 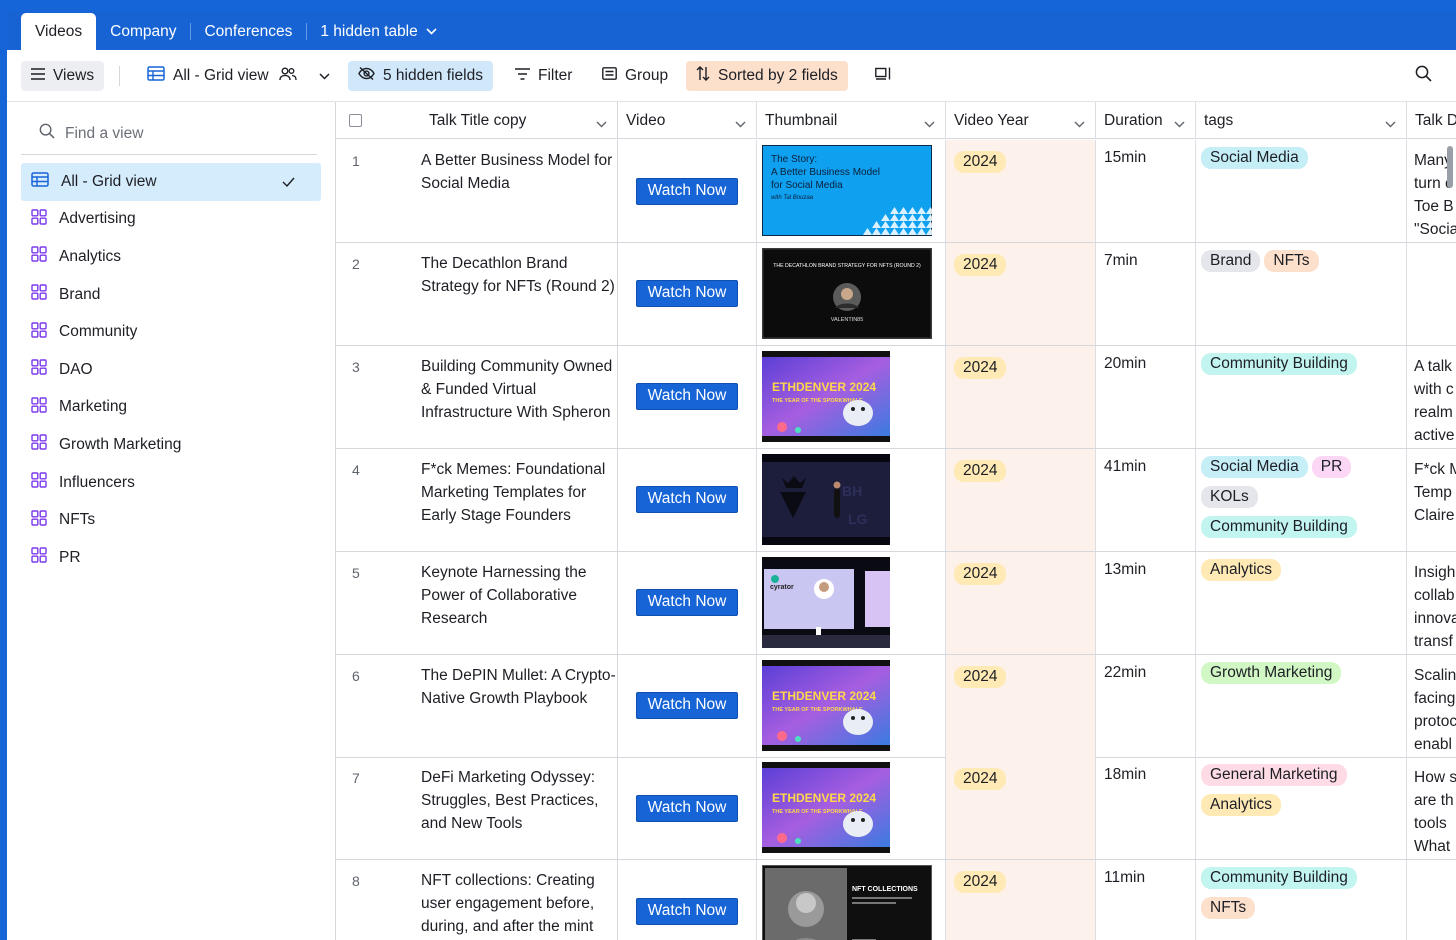 I want to click on column-duration: Duration, so click(x=1146, y=120).